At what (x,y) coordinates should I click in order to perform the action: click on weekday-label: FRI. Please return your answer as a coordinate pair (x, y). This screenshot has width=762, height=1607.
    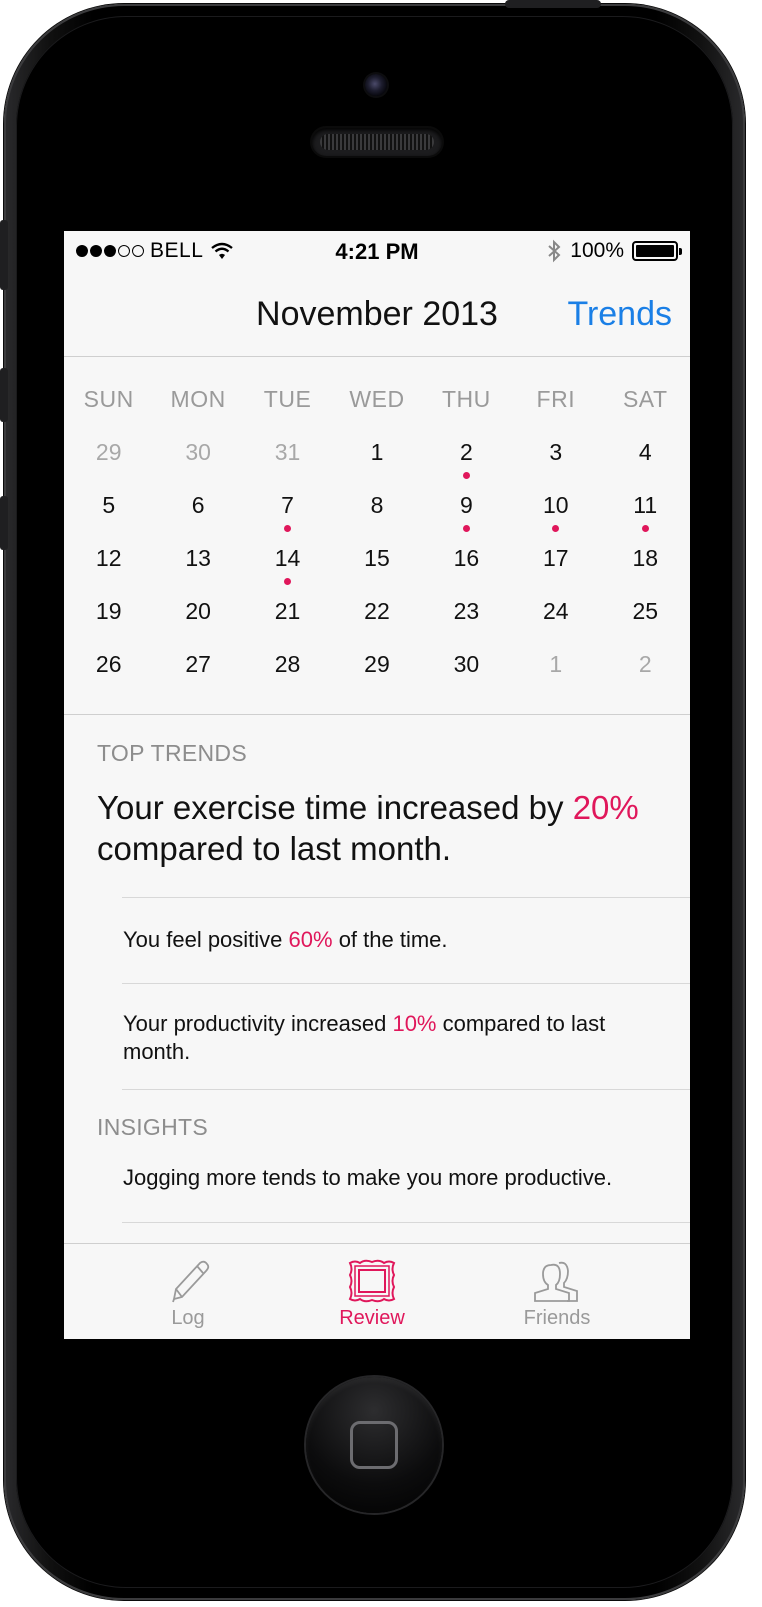
    Looking at the image, I should click on (556, 399).